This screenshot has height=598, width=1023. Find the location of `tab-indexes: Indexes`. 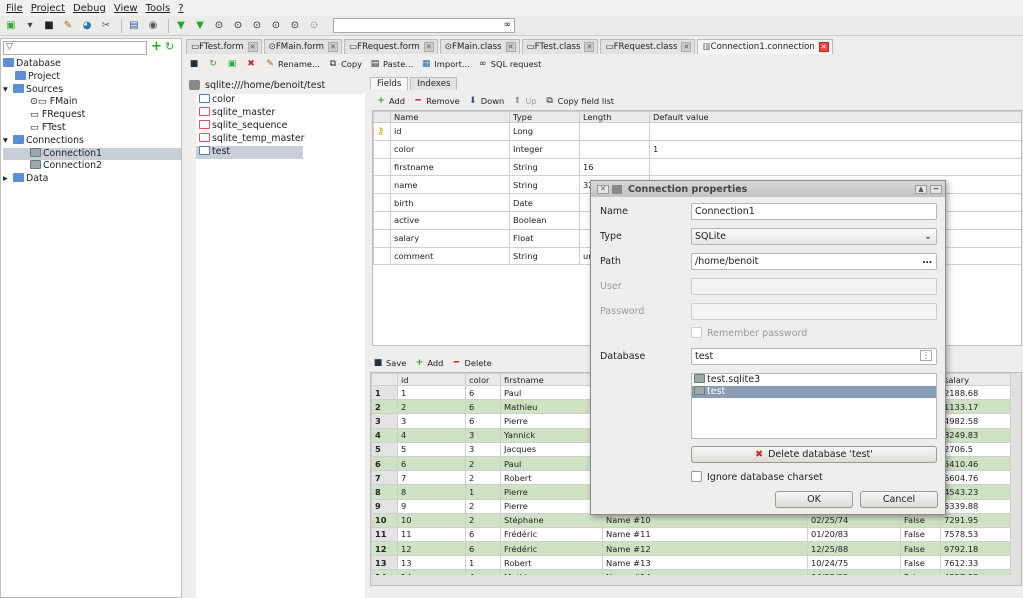

tab-indexes: Indexes is located at coordinates (434, 83).